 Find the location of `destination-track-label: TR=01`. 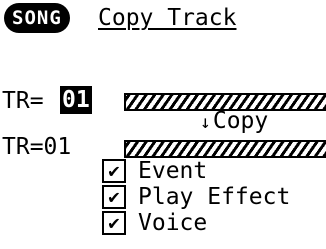

destination-track-label: TR=01 is located at coordinates (37, 147).